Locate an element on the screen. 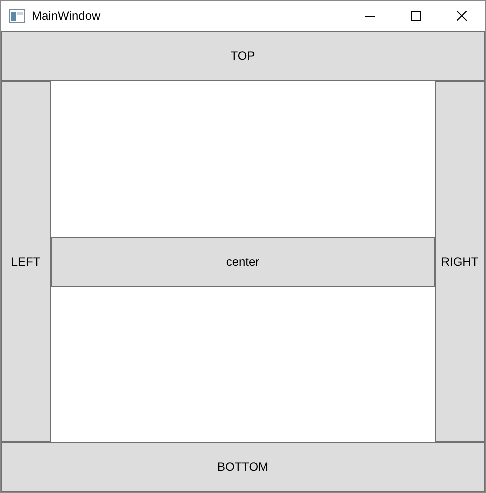  center-button: center is located at coordinates (243, 261).